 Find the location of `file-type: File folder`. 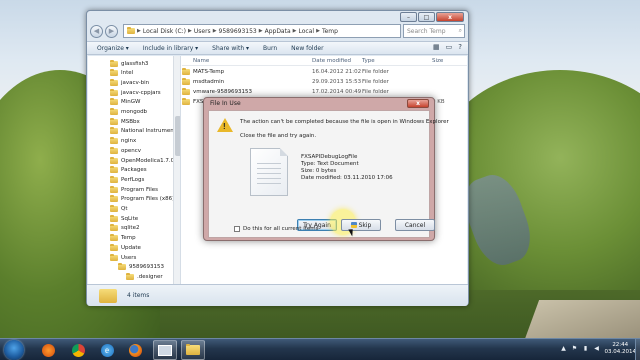

file-type: File folder is located at coordinates (375, 92).